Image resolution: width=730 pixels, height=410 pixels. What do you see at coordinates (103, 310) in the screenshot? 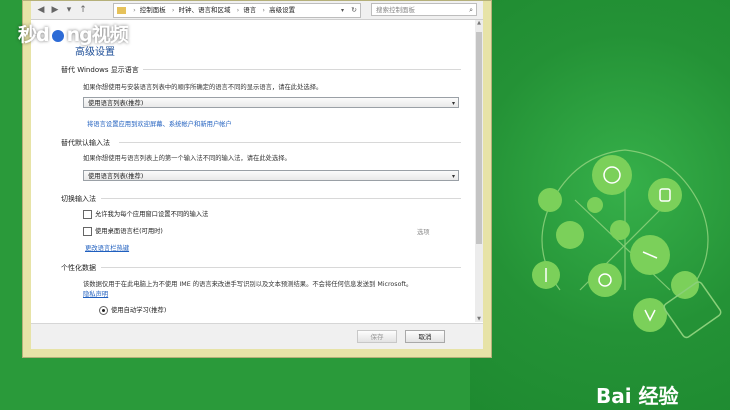
I see `auto-learning-radio` at bounding box center [103, 310].